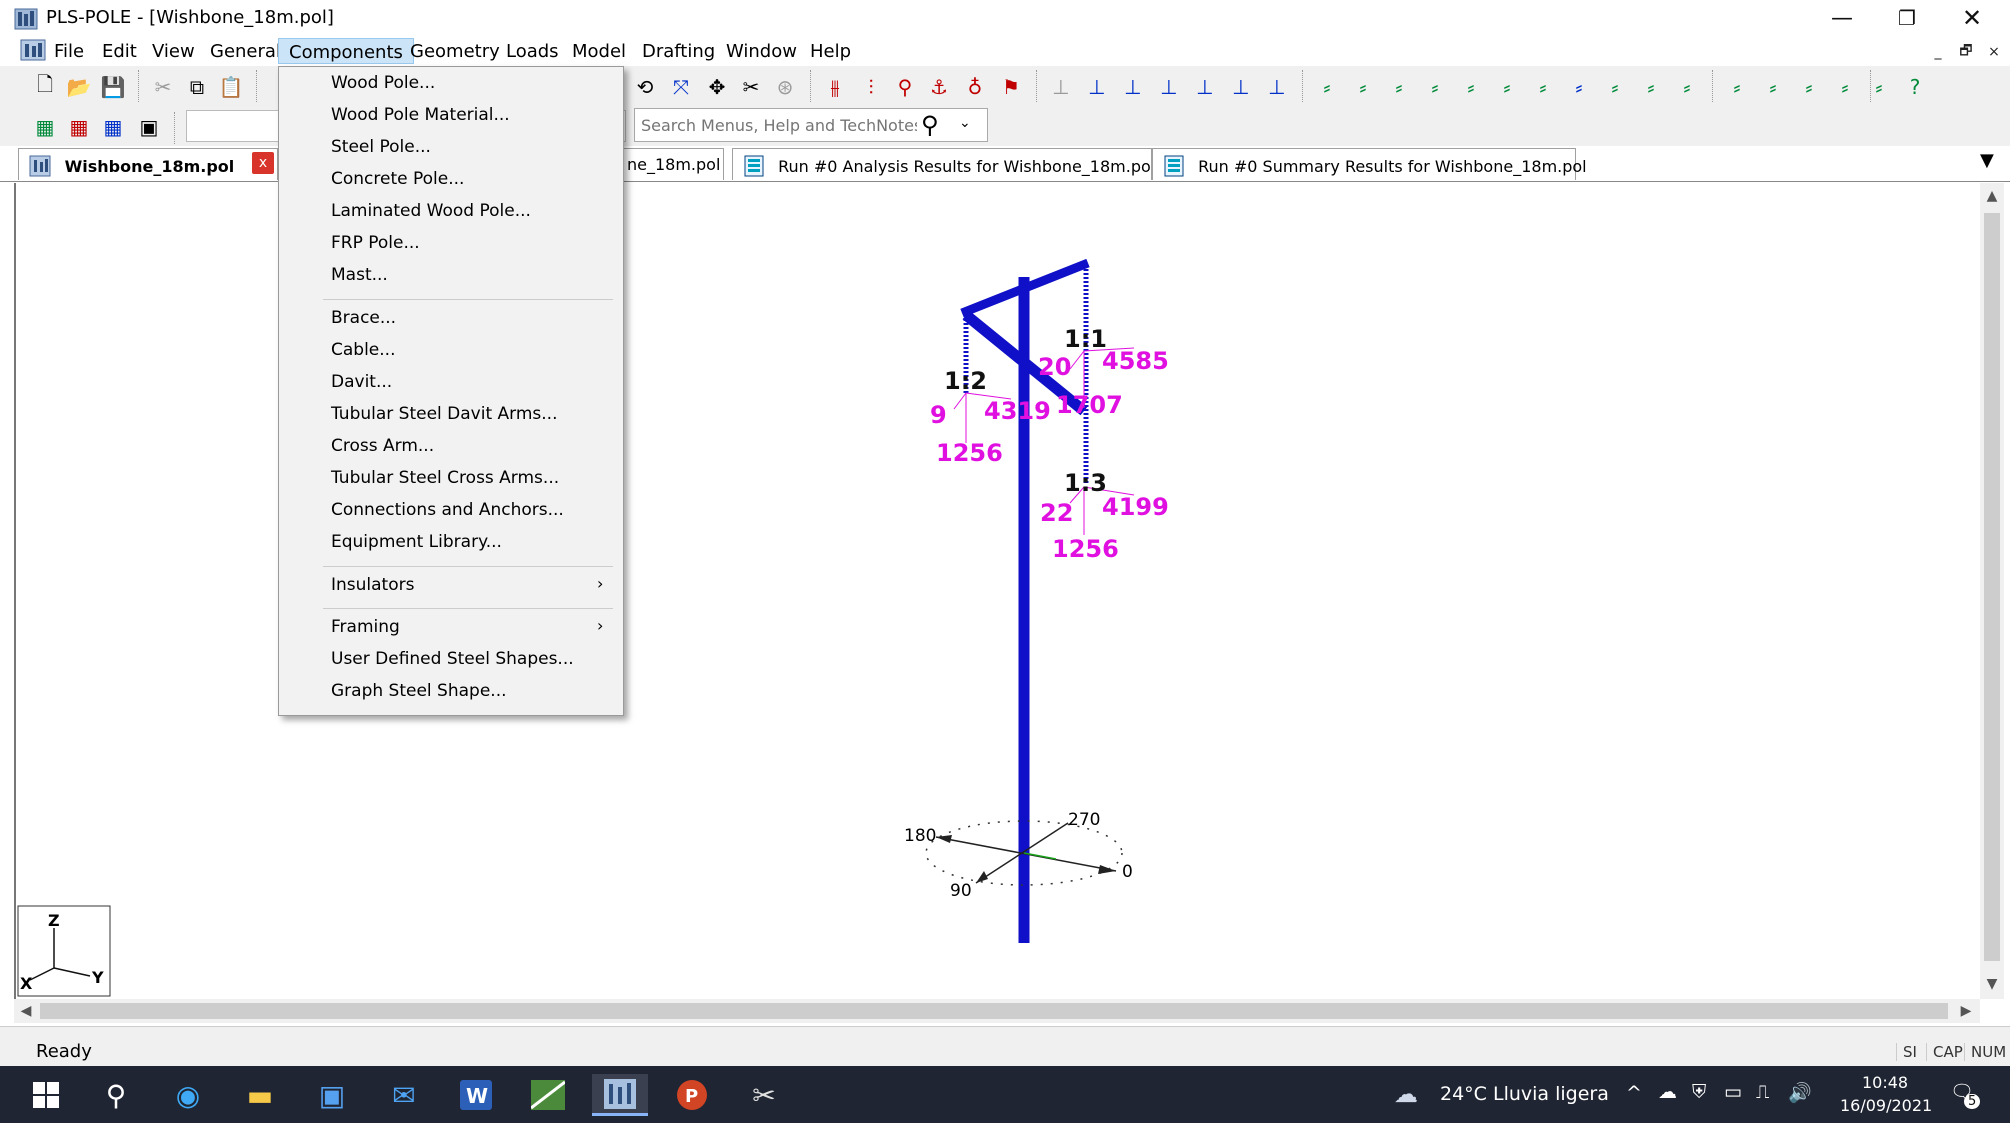  What do you see at coordinates (764, 1095) in the screenshot?
I see `snipping-tool-icon: ✂` at bounding box center [764, 1095].